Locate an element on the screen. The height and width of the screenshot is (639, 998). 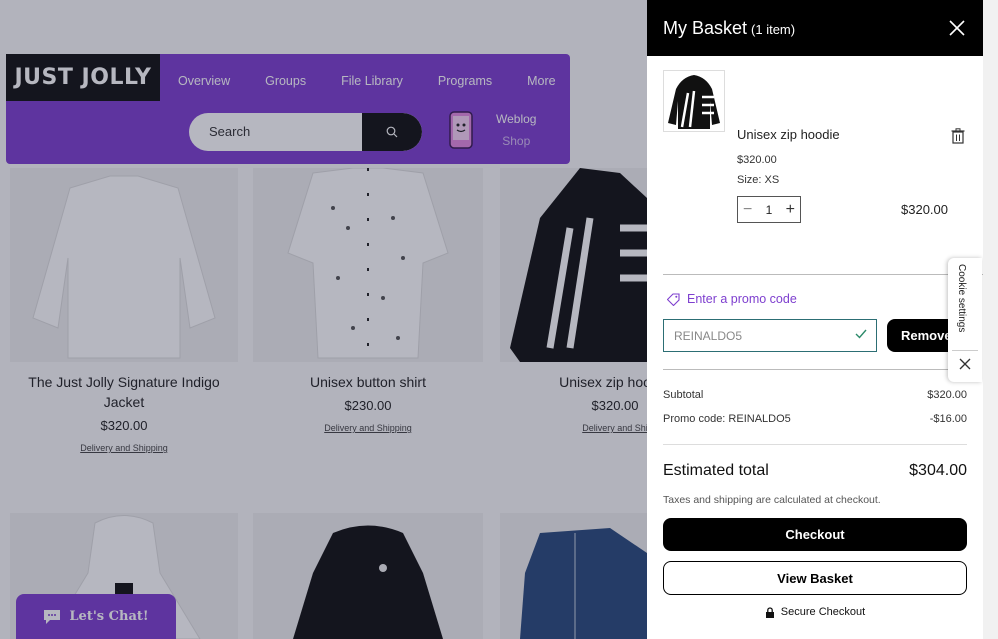
decrease-quantity-button: − is located at coordinates (747, 209).